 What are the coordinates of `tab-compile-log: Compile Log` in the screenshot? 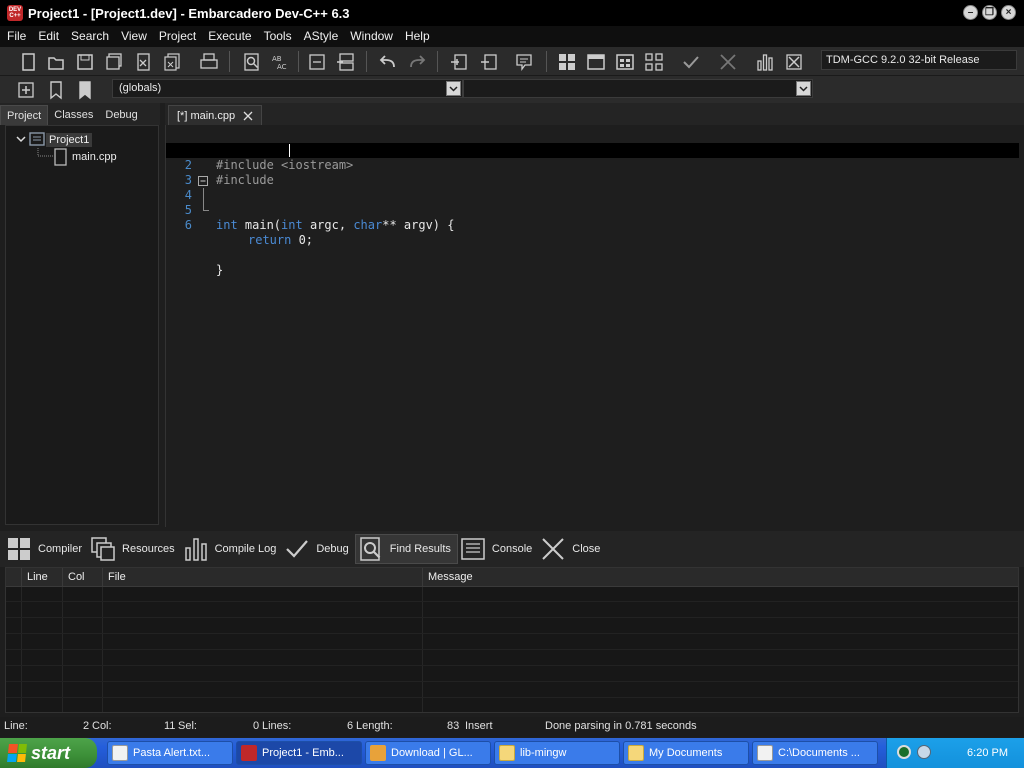 It's located at (232, 549).